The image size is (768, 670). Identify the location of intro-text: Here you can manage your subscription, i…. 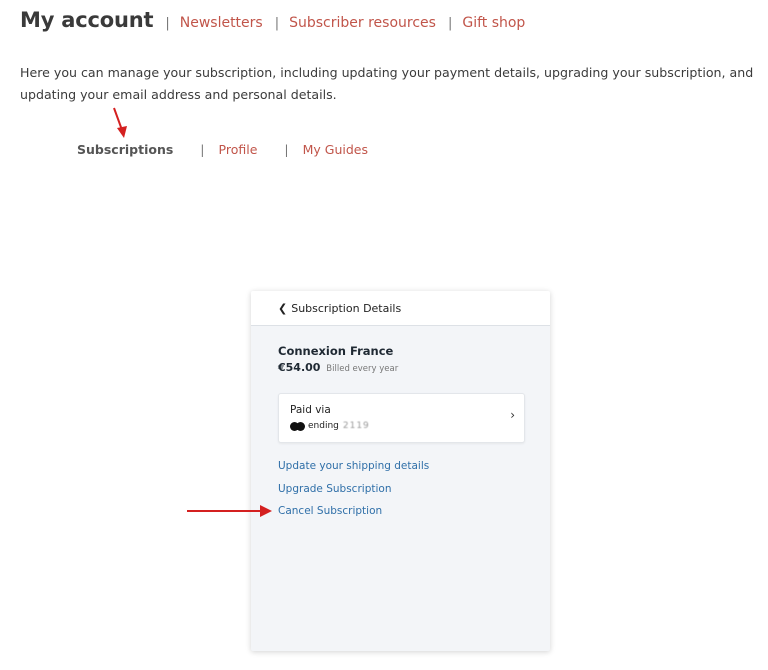
(387, 83).